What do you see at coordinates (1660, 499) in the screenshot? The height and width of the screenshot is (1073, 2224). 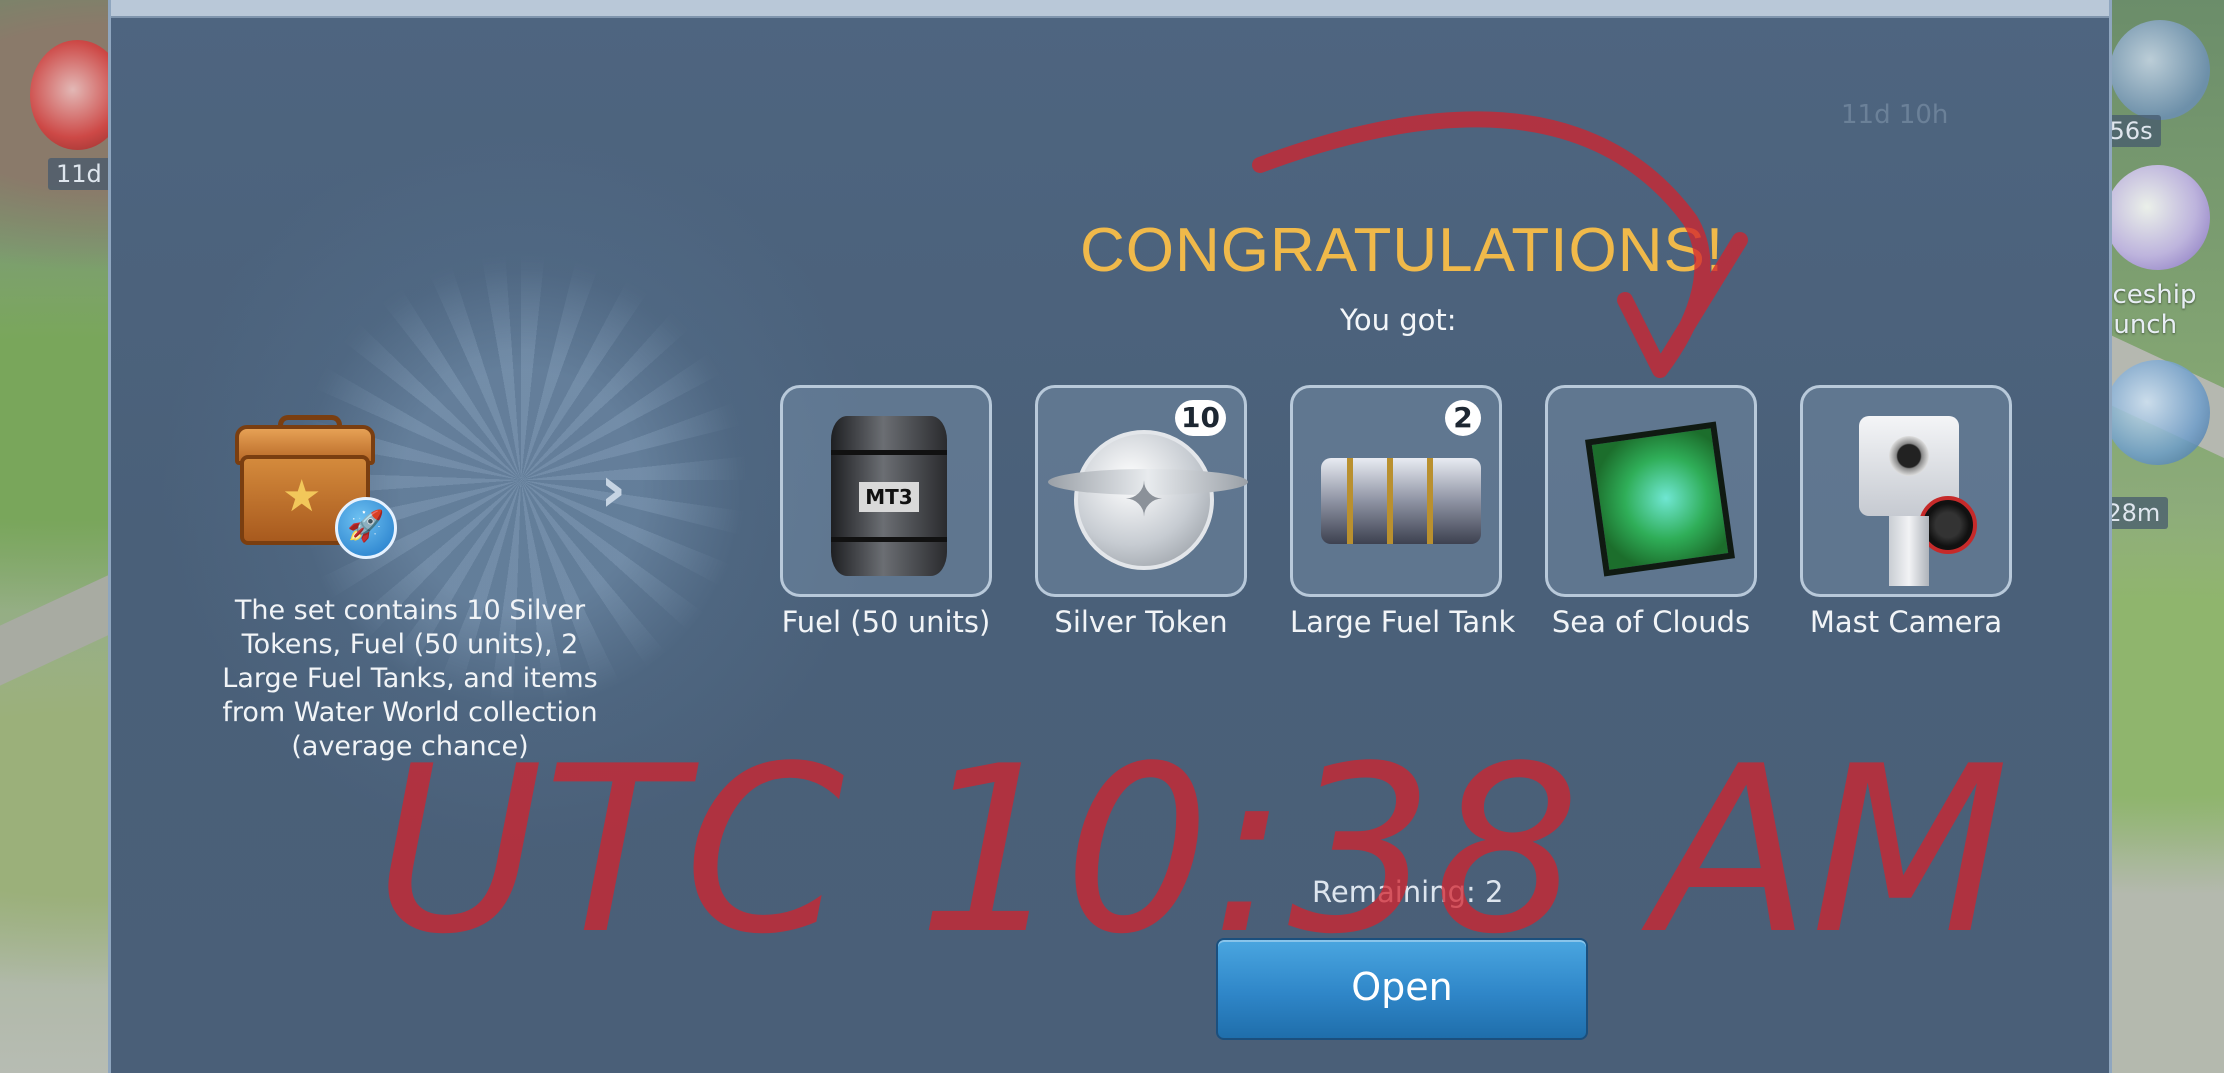 I see `map-card-icon` at bounding box center [1660, 499].